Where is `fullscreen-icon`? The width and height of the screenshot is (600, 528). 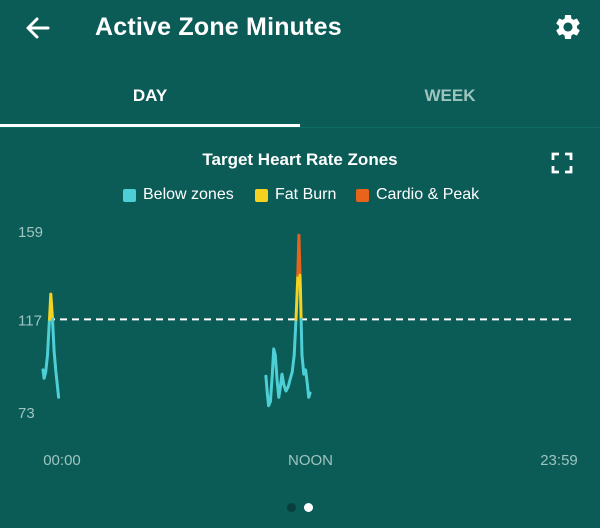 fullscreen-icon is located at coordinates (562, 163).